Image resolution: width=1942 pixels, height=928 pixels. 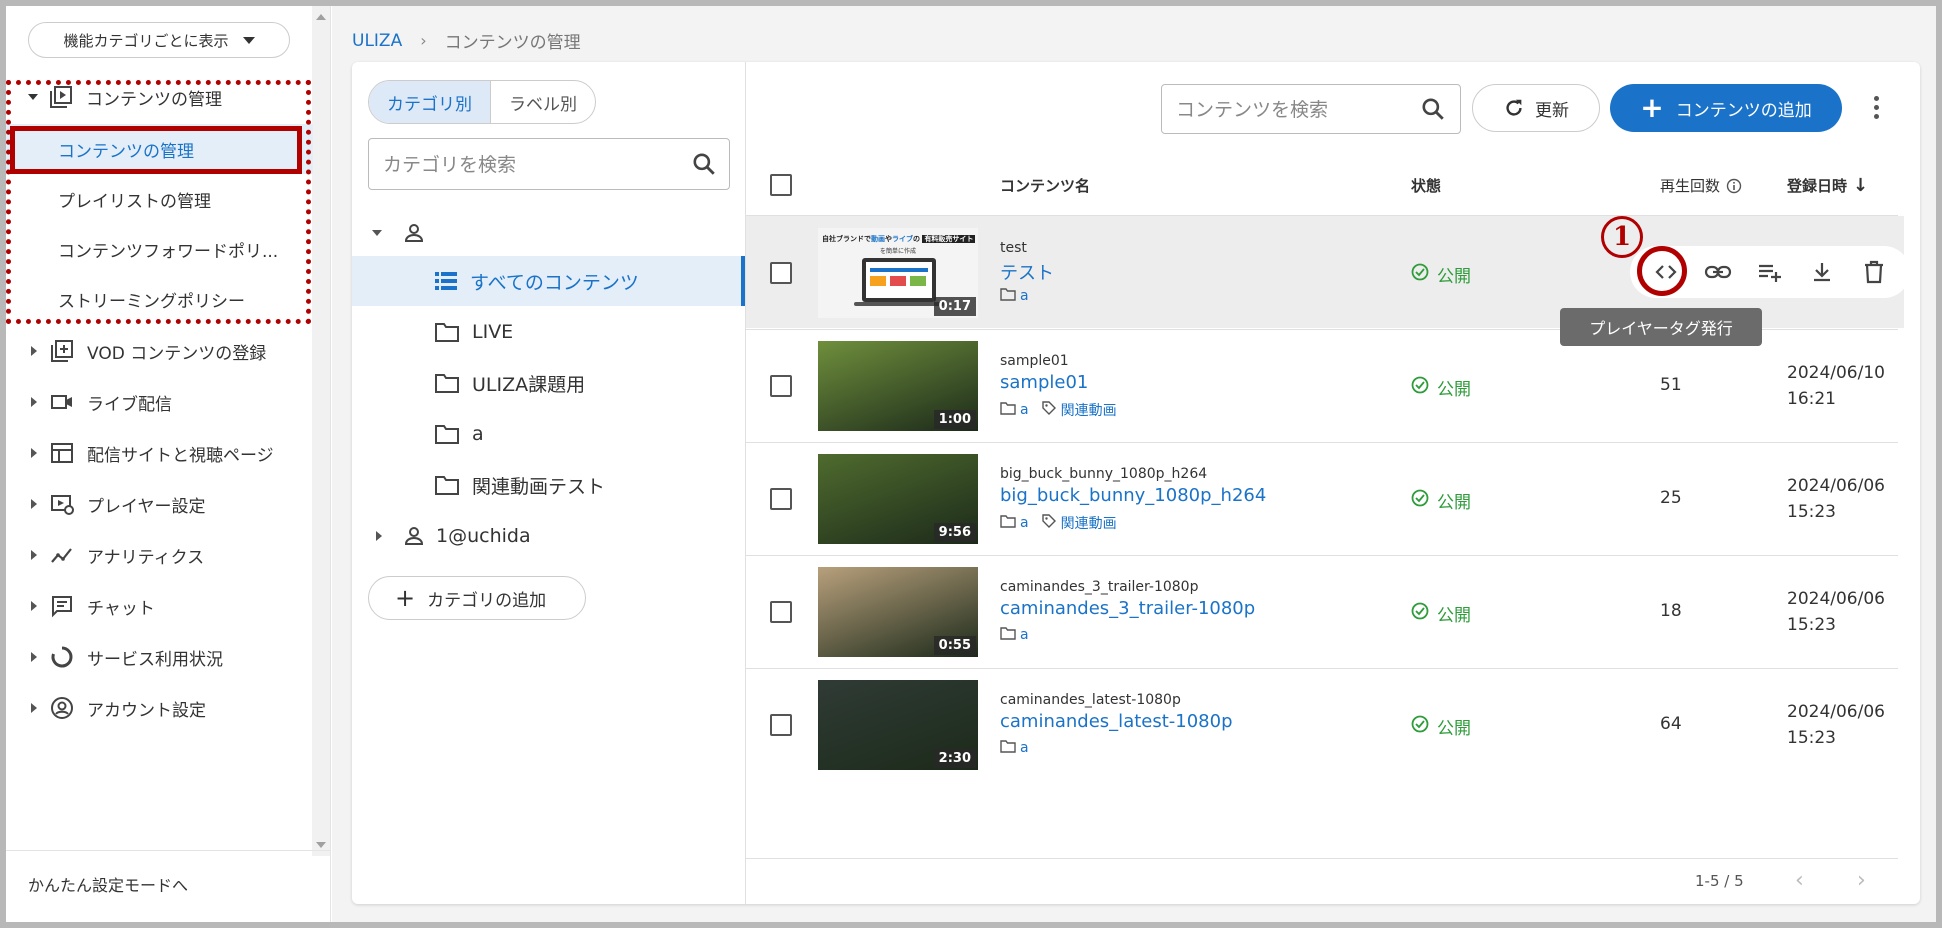 I want to click on annotation-circle, so click(x=1662, y=271).